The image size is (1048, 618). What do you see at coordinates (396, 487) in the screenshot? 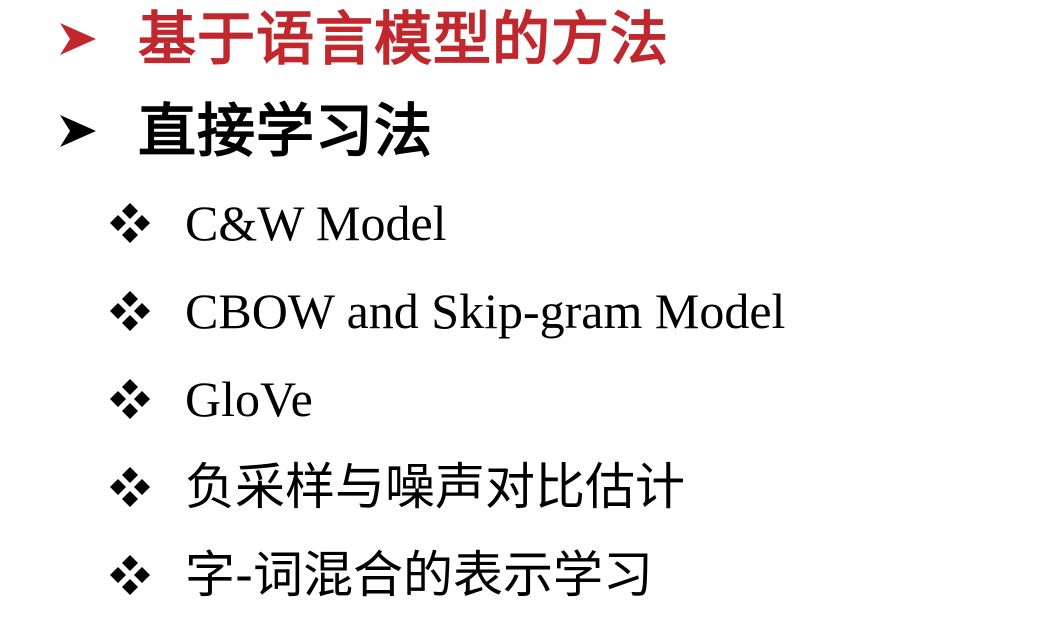
I see `list-item-negative-sampling: 负采样与噪声对比估计` at bounding box center [396, 487].